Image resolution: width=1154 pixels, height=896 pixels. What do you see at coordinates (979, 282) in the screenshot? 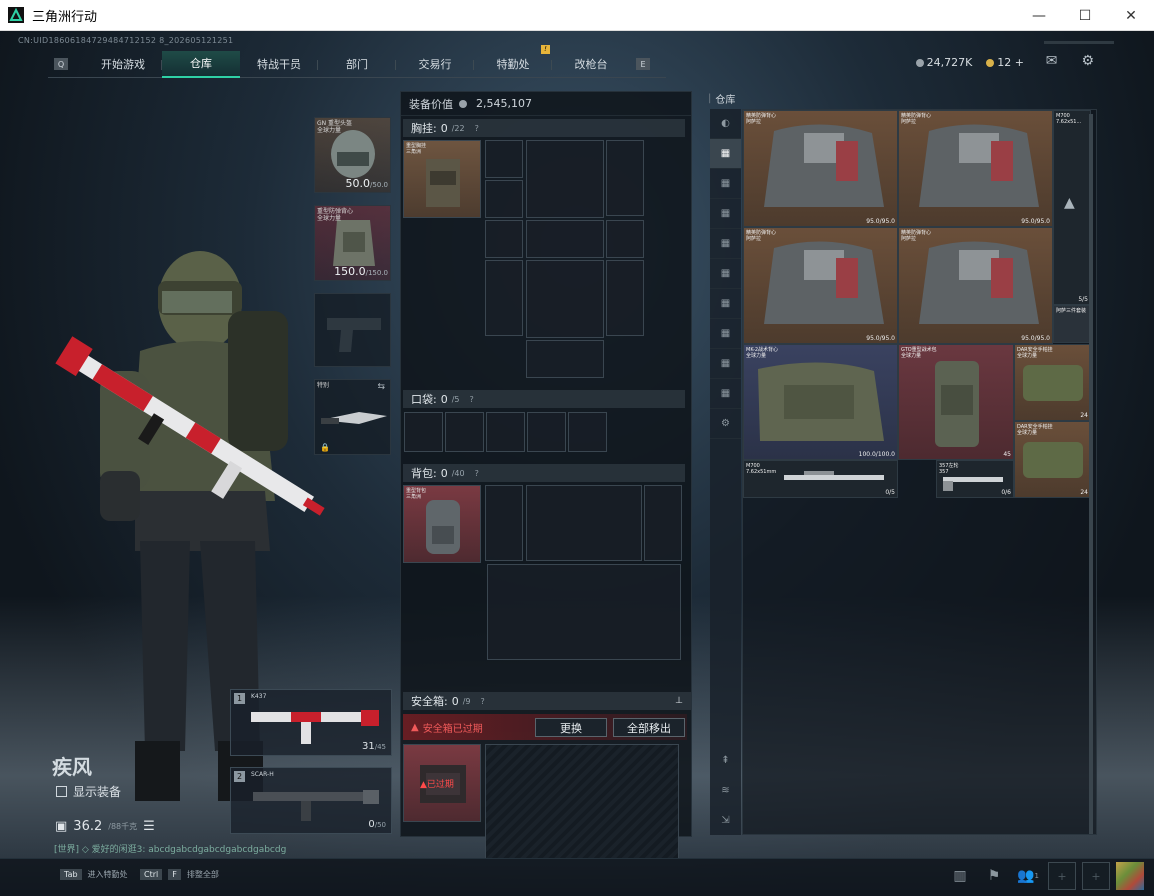
I see `armor-vest-icon` at bounding box center [979, 282].